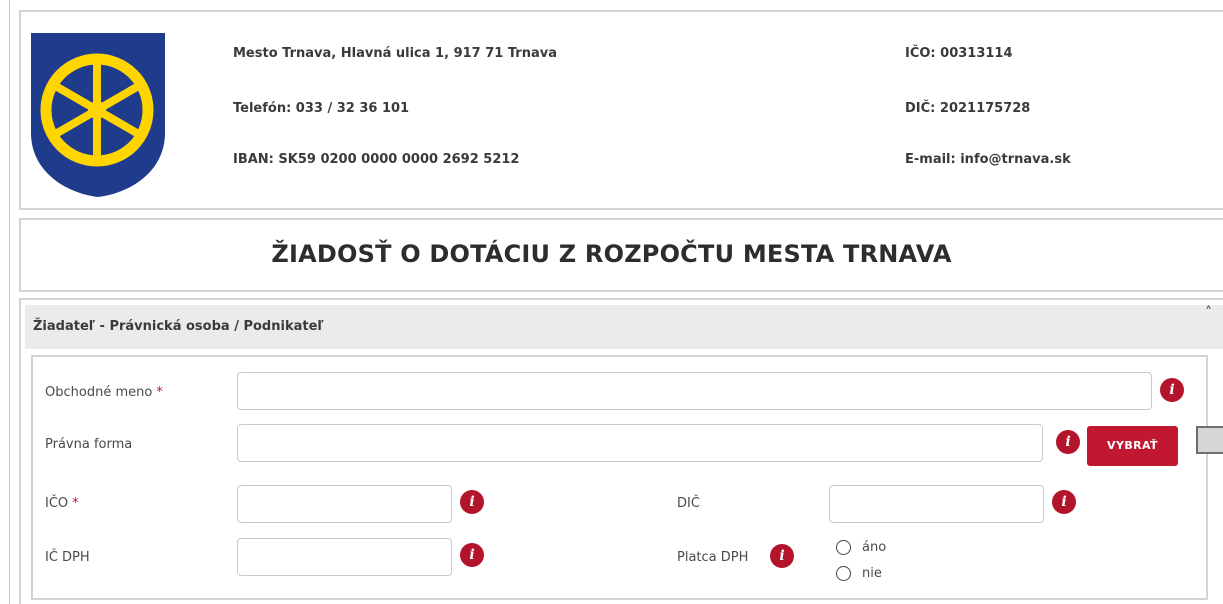  Describe the element at coordinates (99, 392) in the screenshot. I see `business-name-label-text: Obchodné meno` at that location.